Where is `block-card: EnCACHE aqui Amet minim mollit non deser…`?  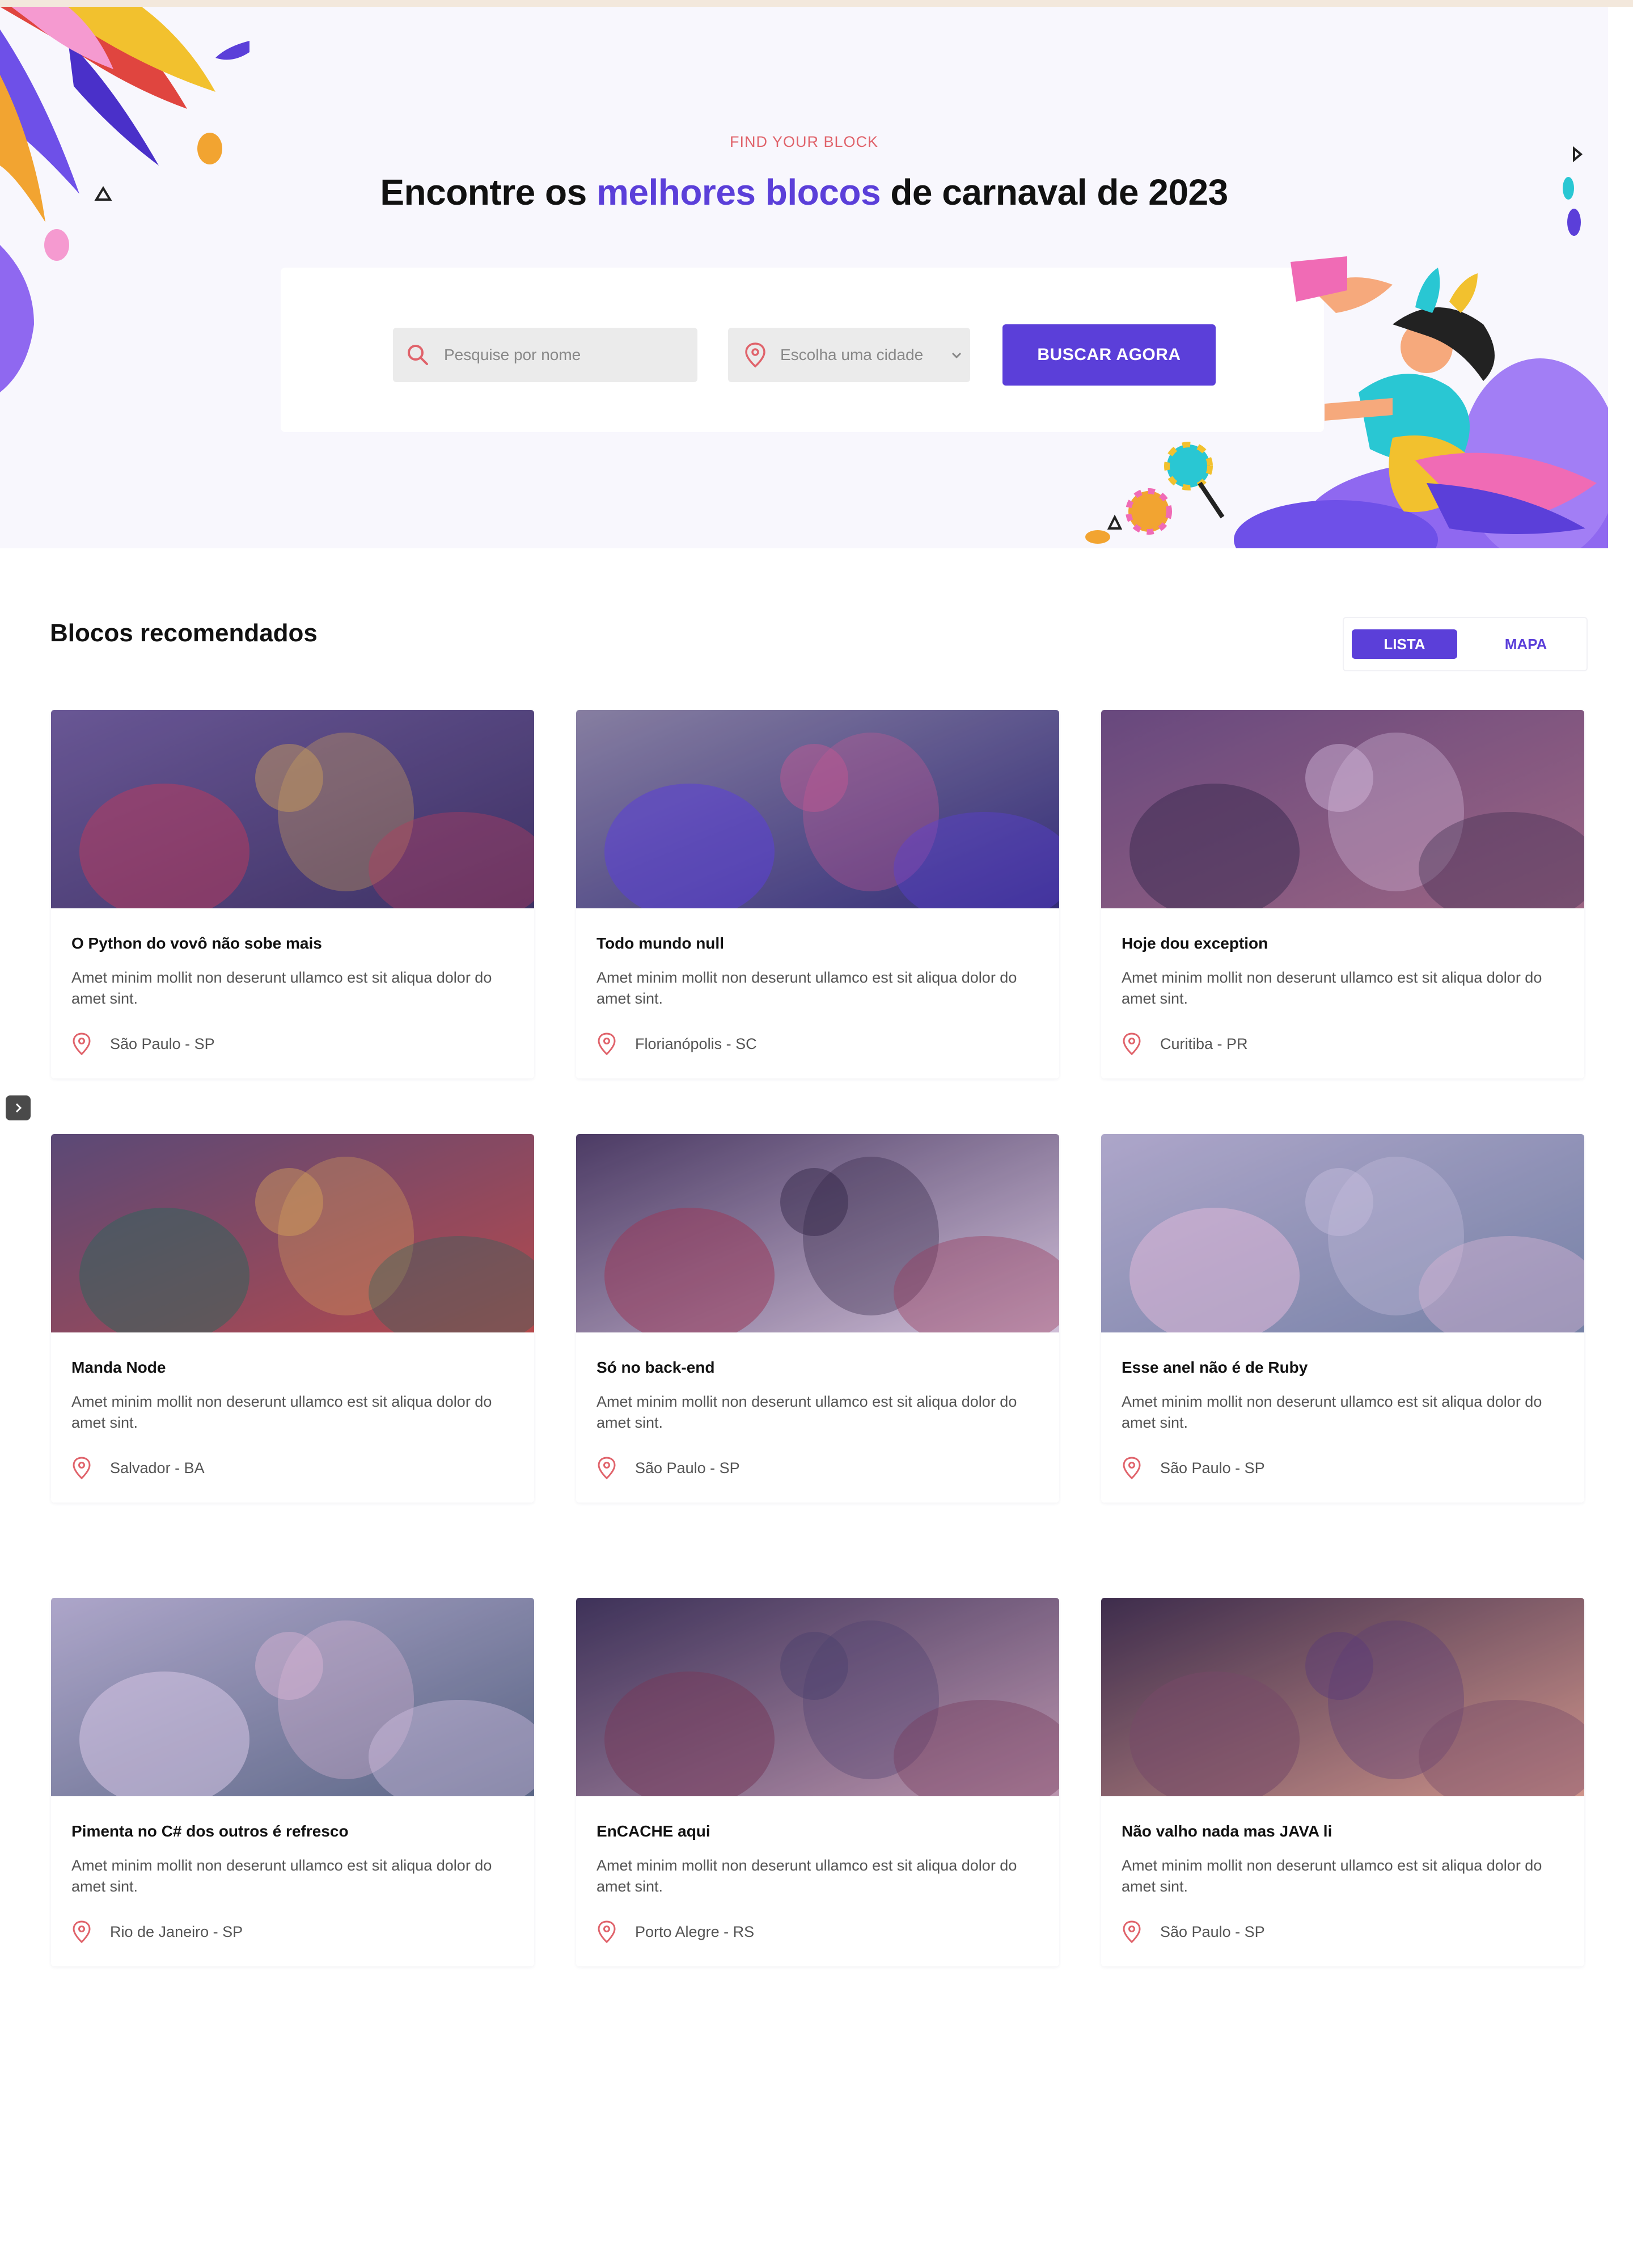
block-card: EnCACHE aqui Amet minim mollit non deser… is located at coordinates (818, 1782).